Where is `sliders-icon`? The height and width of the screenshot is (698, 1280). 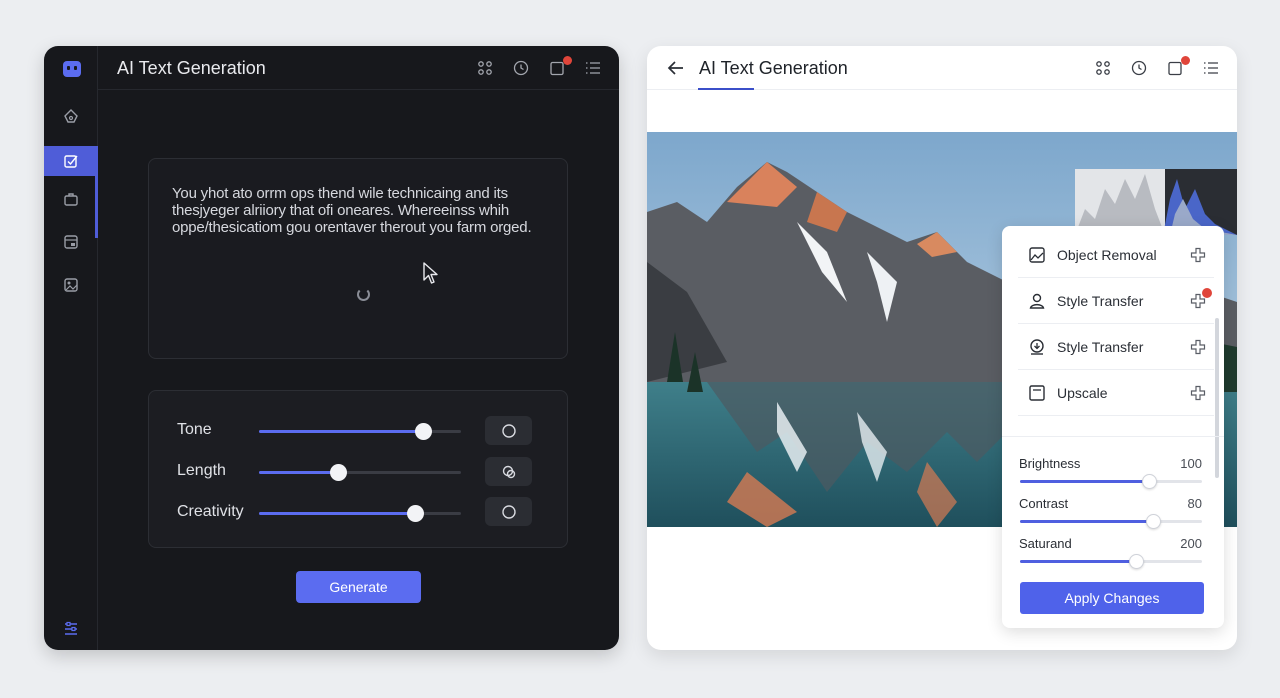 sliders-icon is located at coordinates (71, 628).